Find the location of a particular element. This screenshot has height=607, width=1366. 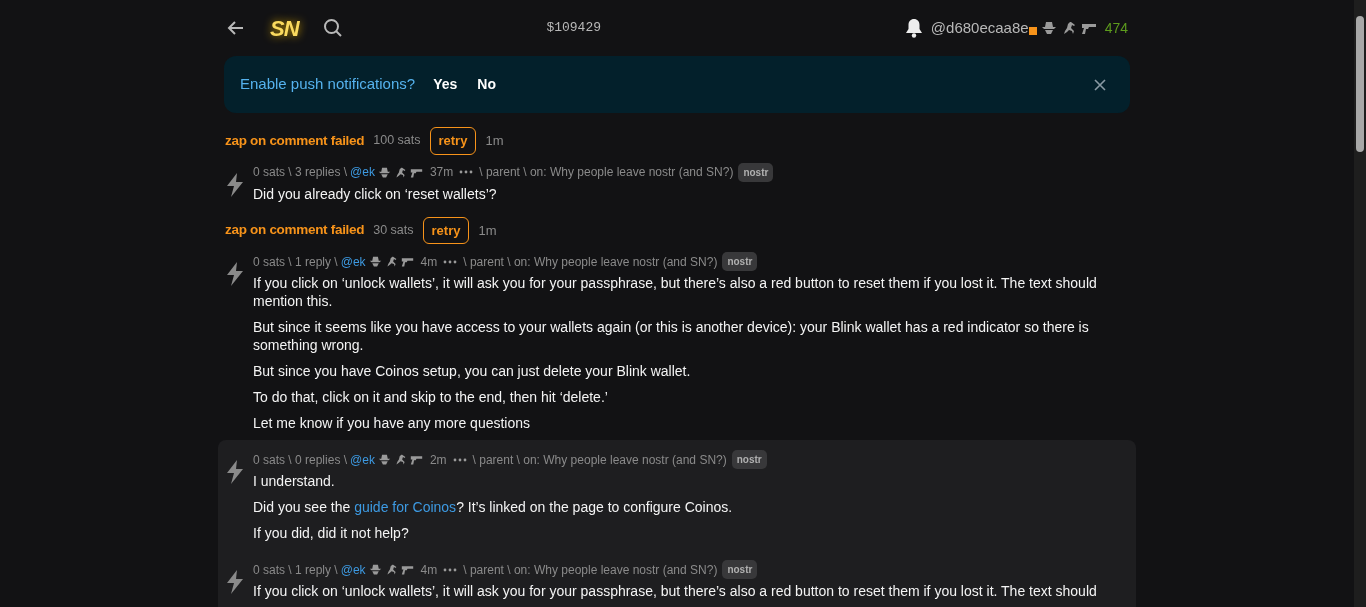

comment-text: If you click on ‘unlock wallets’, it will ask you for your passphrase, but there’s also a red button to reset them if you lost it. The text should is located at coordinates (675, 591).